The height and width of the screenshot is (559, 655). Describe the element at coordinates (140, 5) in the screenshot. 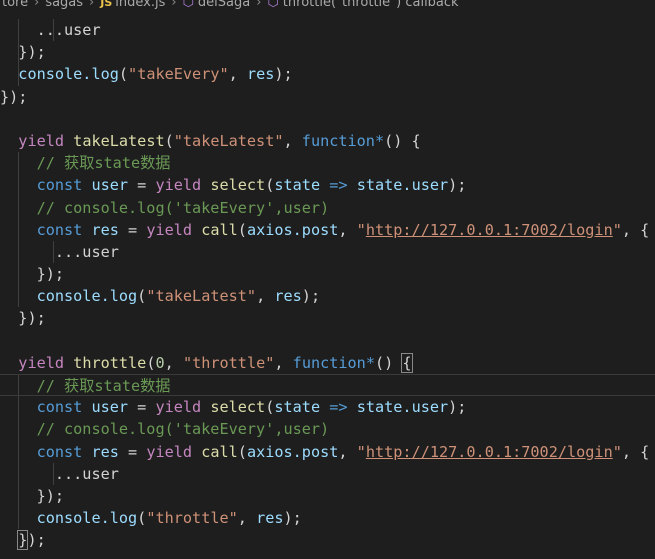

I see `breadcrumb-item-file: index.js` at that location.